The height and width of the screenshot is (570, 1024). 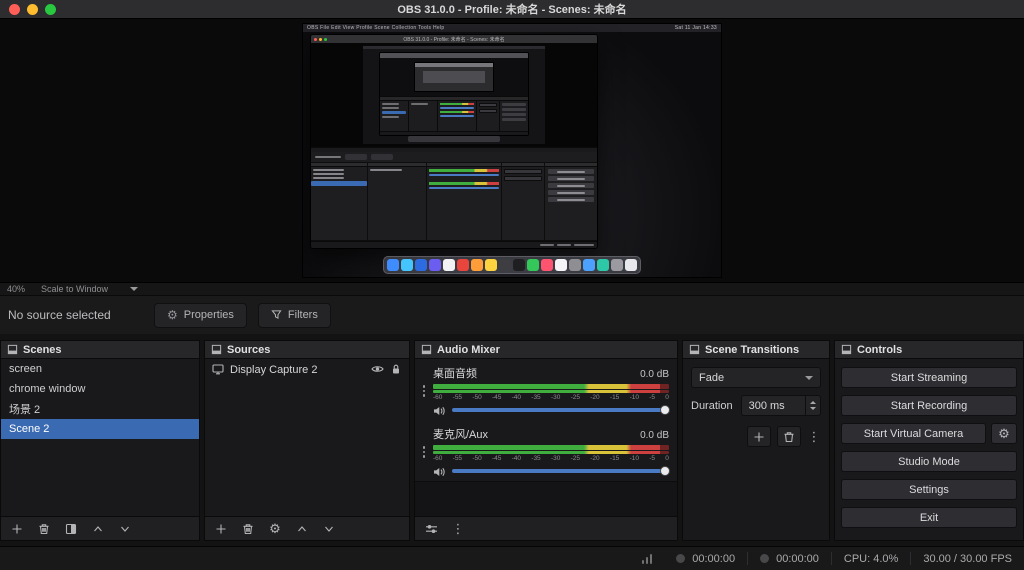 What do you see at coordinates (813, 410) in the screenshot?
I see `spin-down-icon` at bounding box center [813, 410].